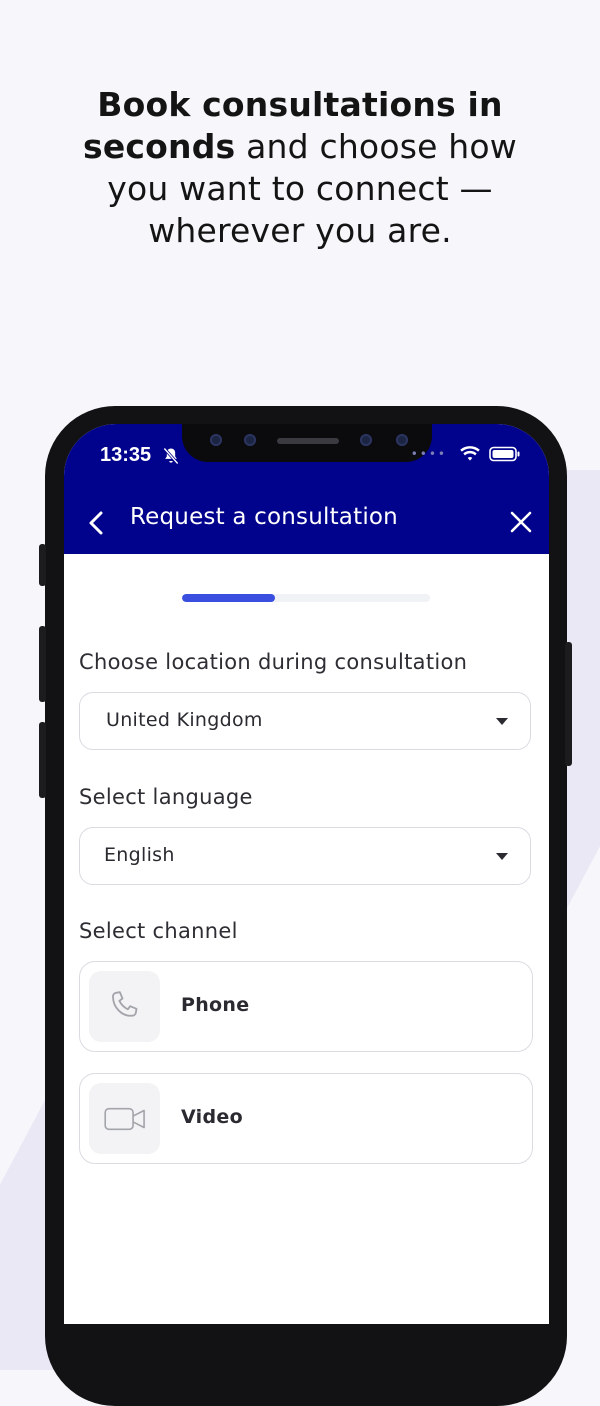 The image size is (600, 1406). I want to click on status-bar: 13:35 •••• Request a consultation, so click(306, 489).